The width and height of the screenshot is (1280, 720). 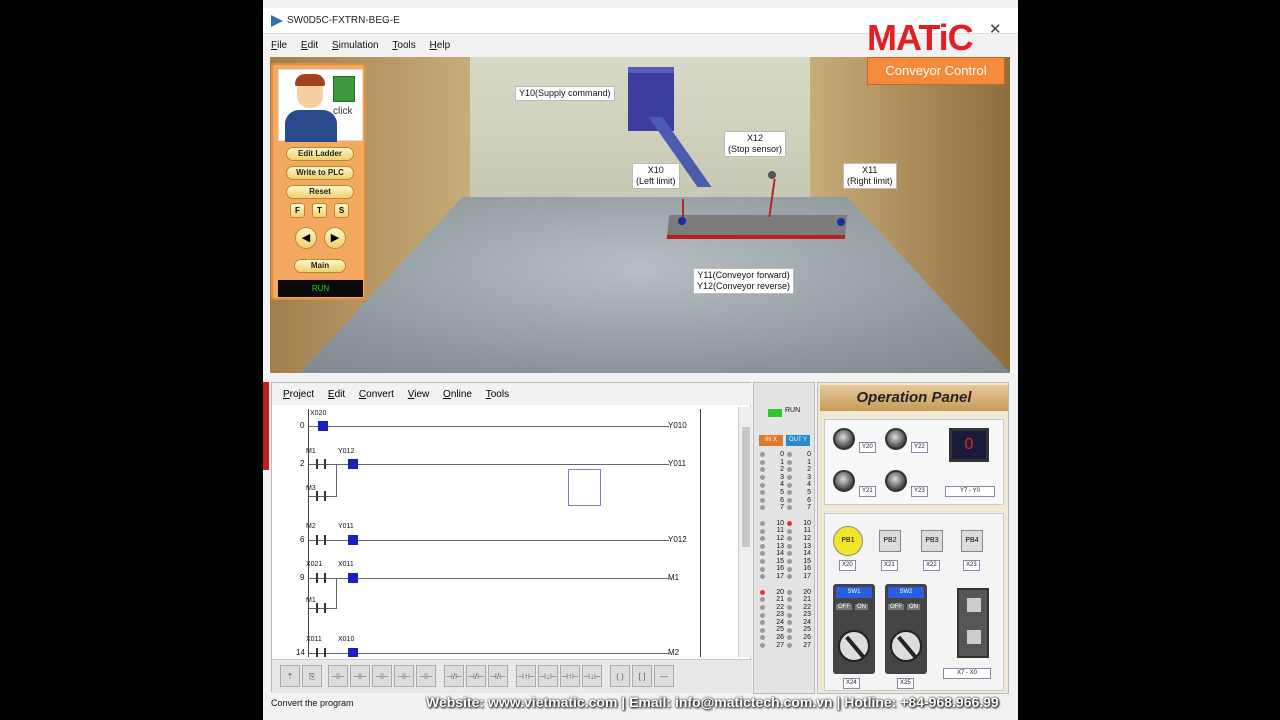 What do you see at coordinates (642, 676) in the screenshot?
I see `toolbar-button: [ ]` at bounding box center [642, 676].